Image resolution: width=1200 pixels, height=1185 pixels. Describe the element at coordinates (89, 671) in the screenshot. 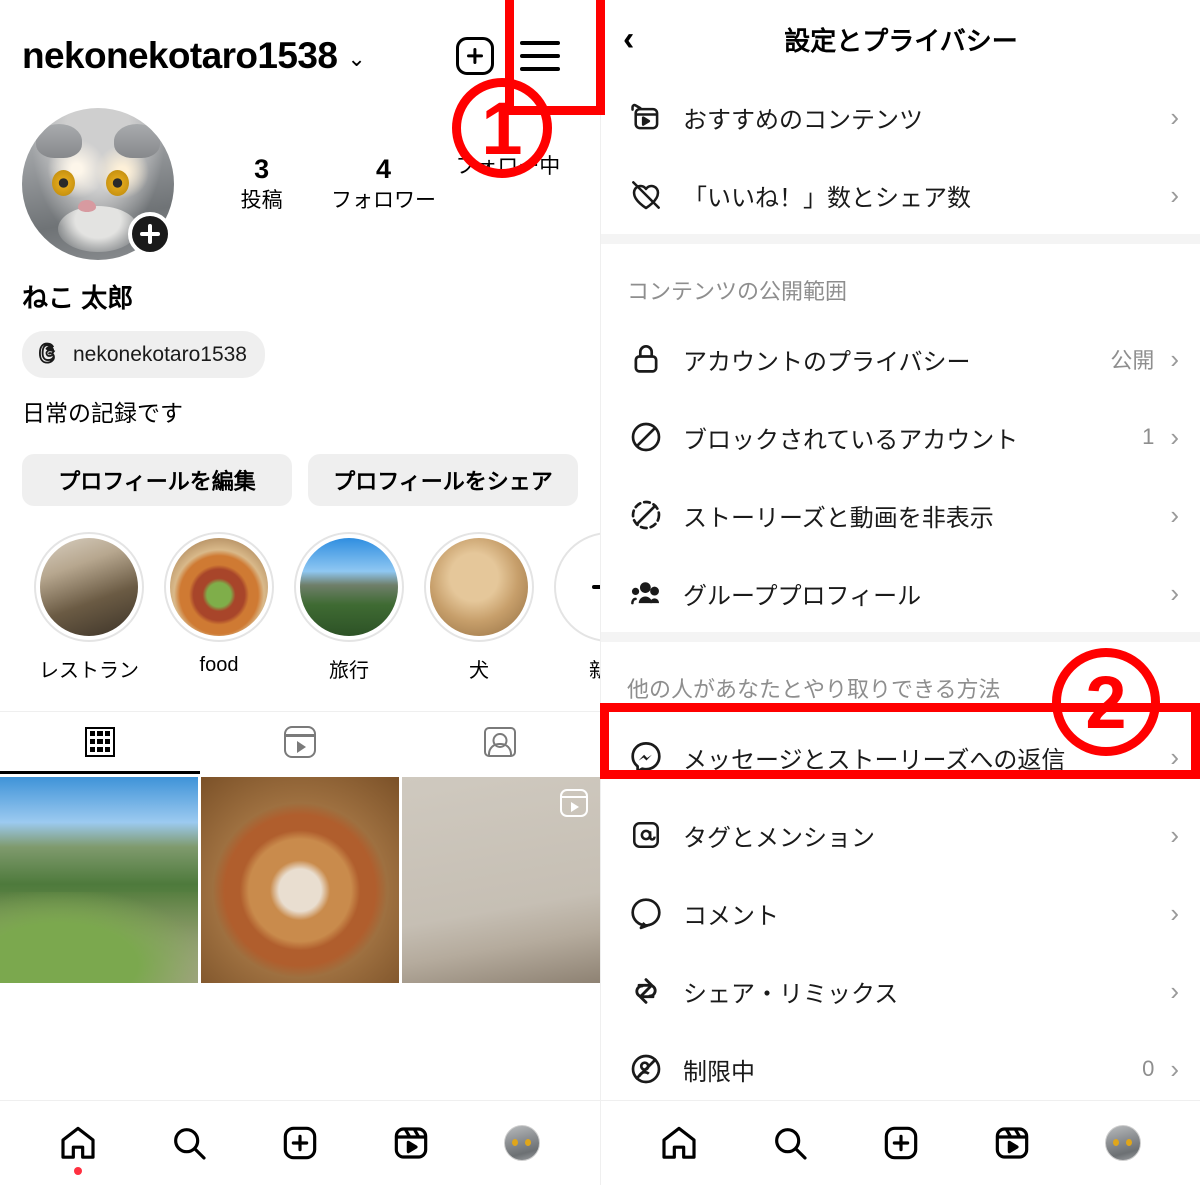

I see `highlight-label: レストラン` at that location.